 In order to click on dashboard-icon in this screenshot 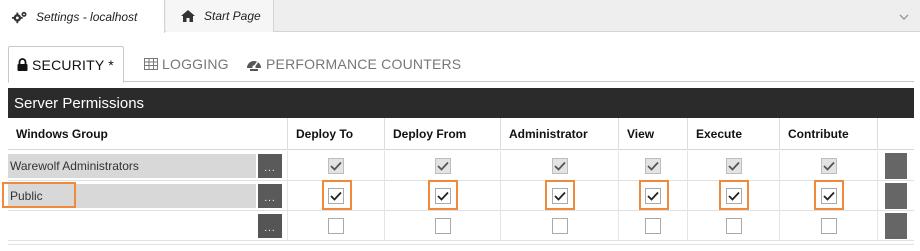, I will do `click(254, 64)`.